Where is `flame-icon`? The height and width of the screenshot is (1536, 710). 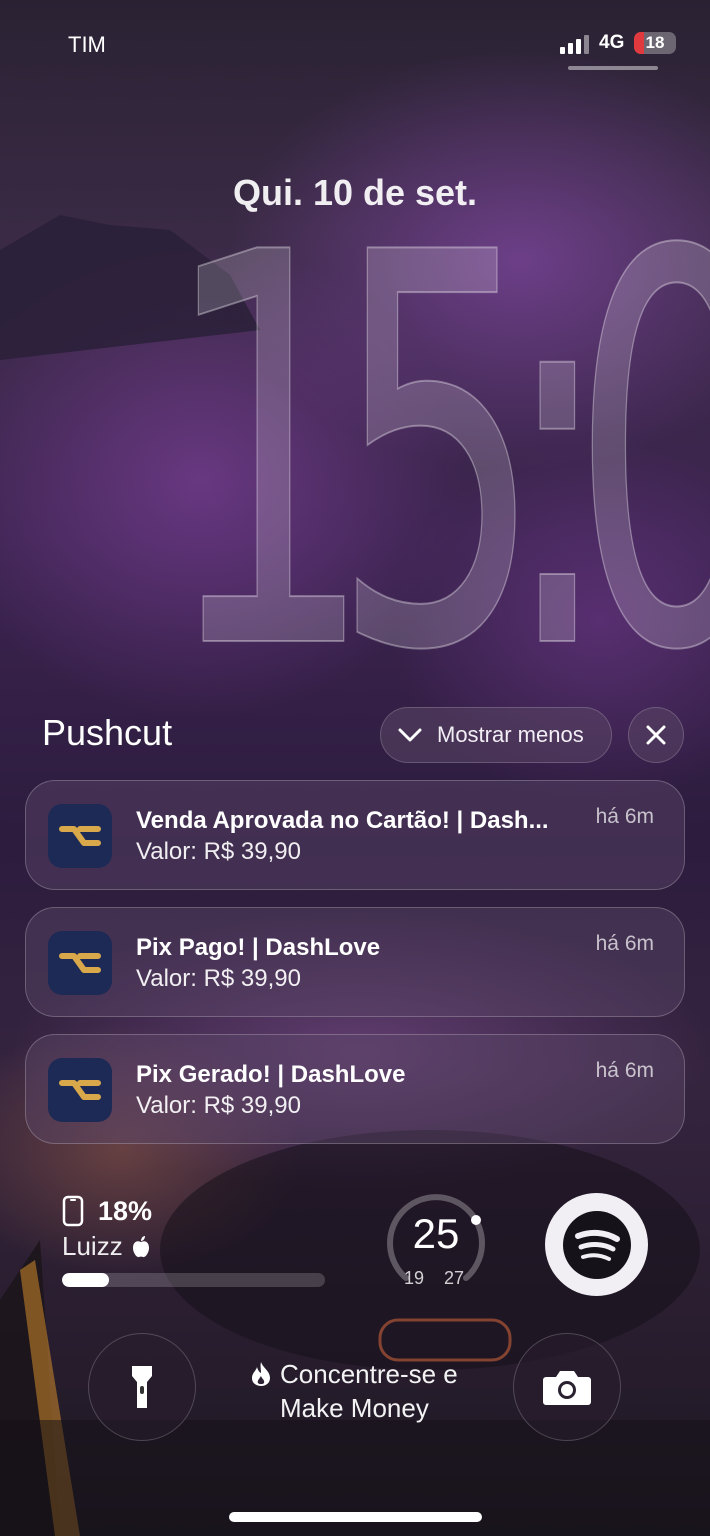 flame-icon is located at coordinates (261, 1374).